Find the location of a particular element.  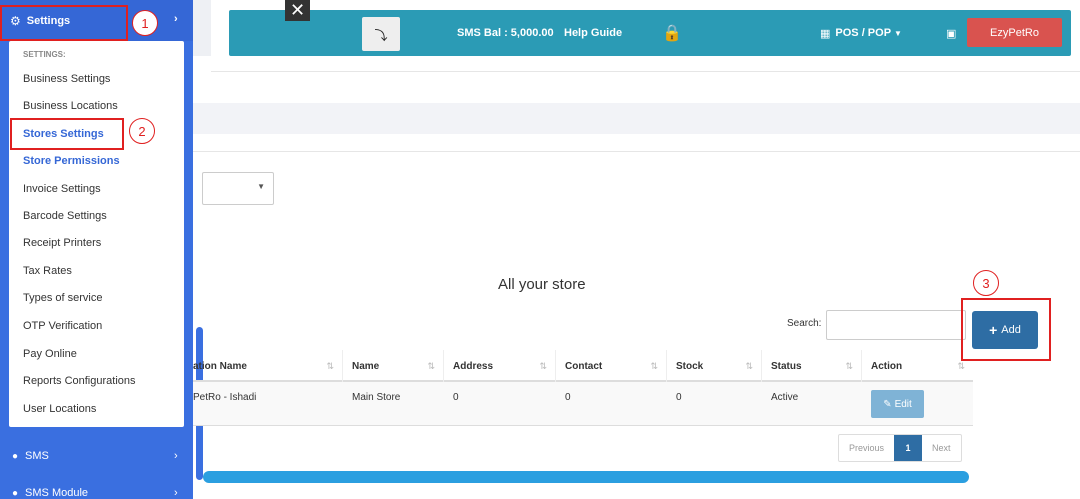

cell-address: 0 is located at coordinates (456, 397).